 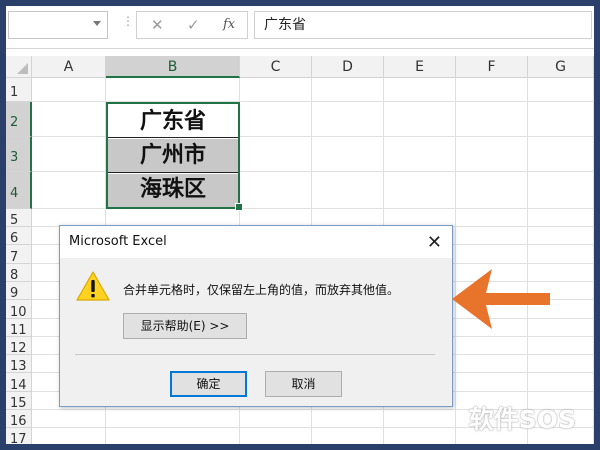 What do you see at coordinates (19, 119) in the screenshot?
I see `row-header-2: 2` at bounding box center [19, 119].